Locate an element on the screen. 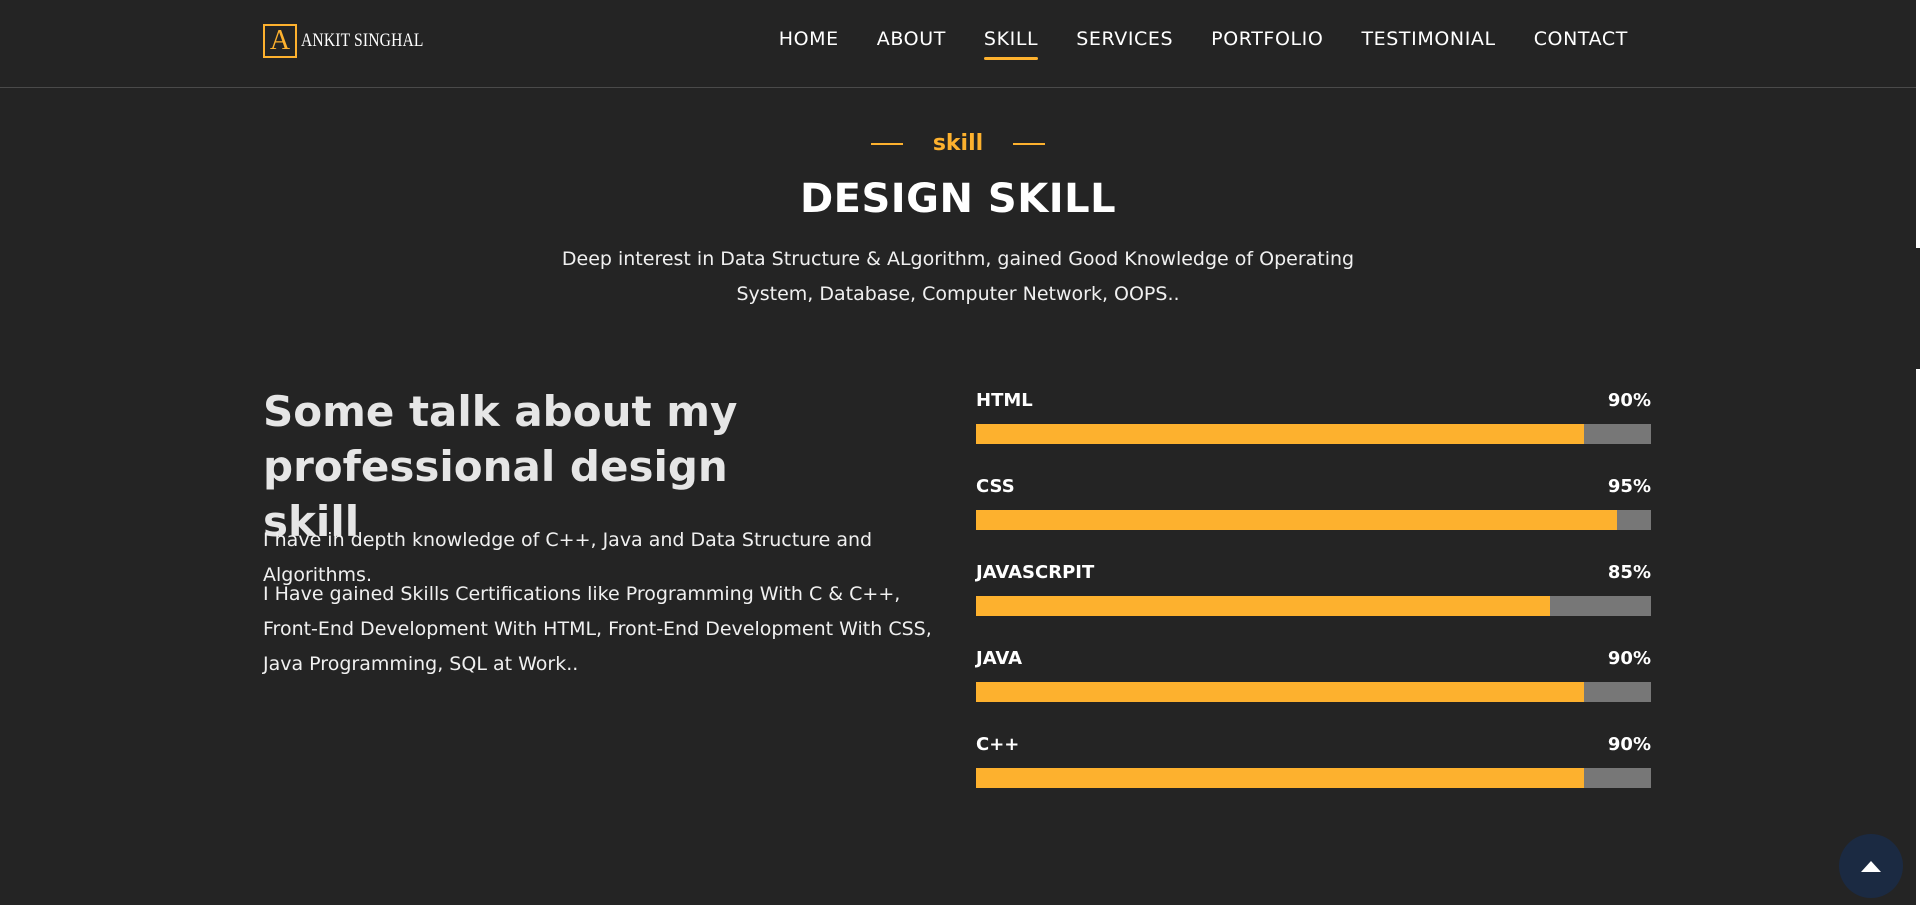 This screenshot has height=905, width=1920. nav-about: ABOUT is located at coordinates (911, 40).